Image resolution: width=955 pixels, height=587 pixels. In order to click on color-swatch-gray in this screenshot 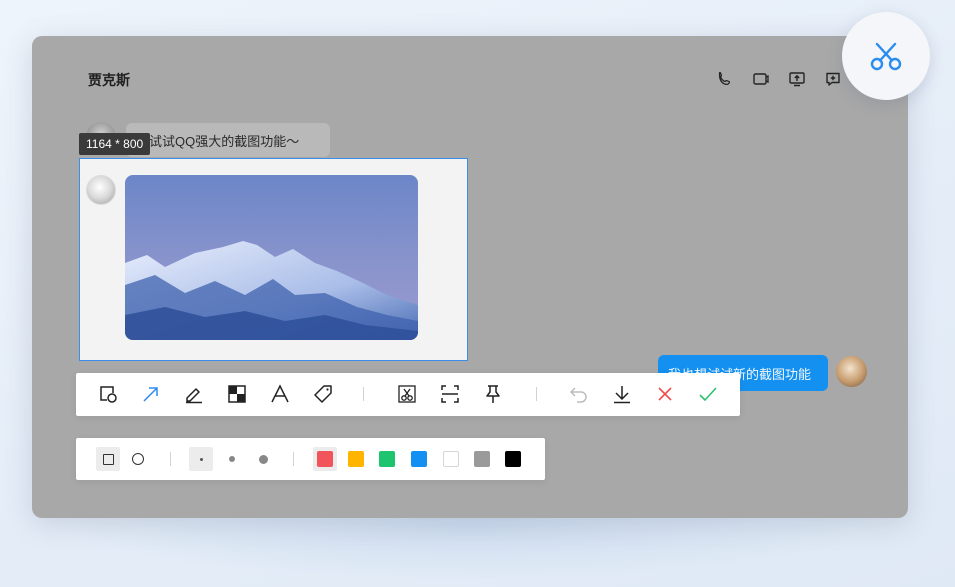, I will do `click(482, 459)`.